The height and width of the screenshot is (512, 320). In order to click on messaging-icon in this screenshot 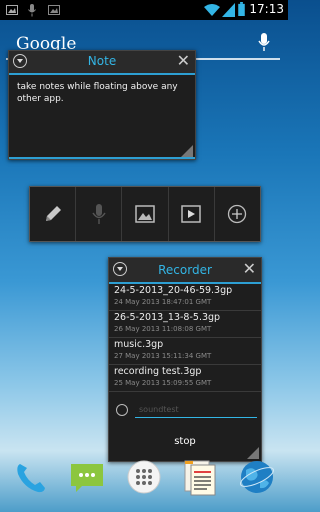, I will do `click(87, 478)`.